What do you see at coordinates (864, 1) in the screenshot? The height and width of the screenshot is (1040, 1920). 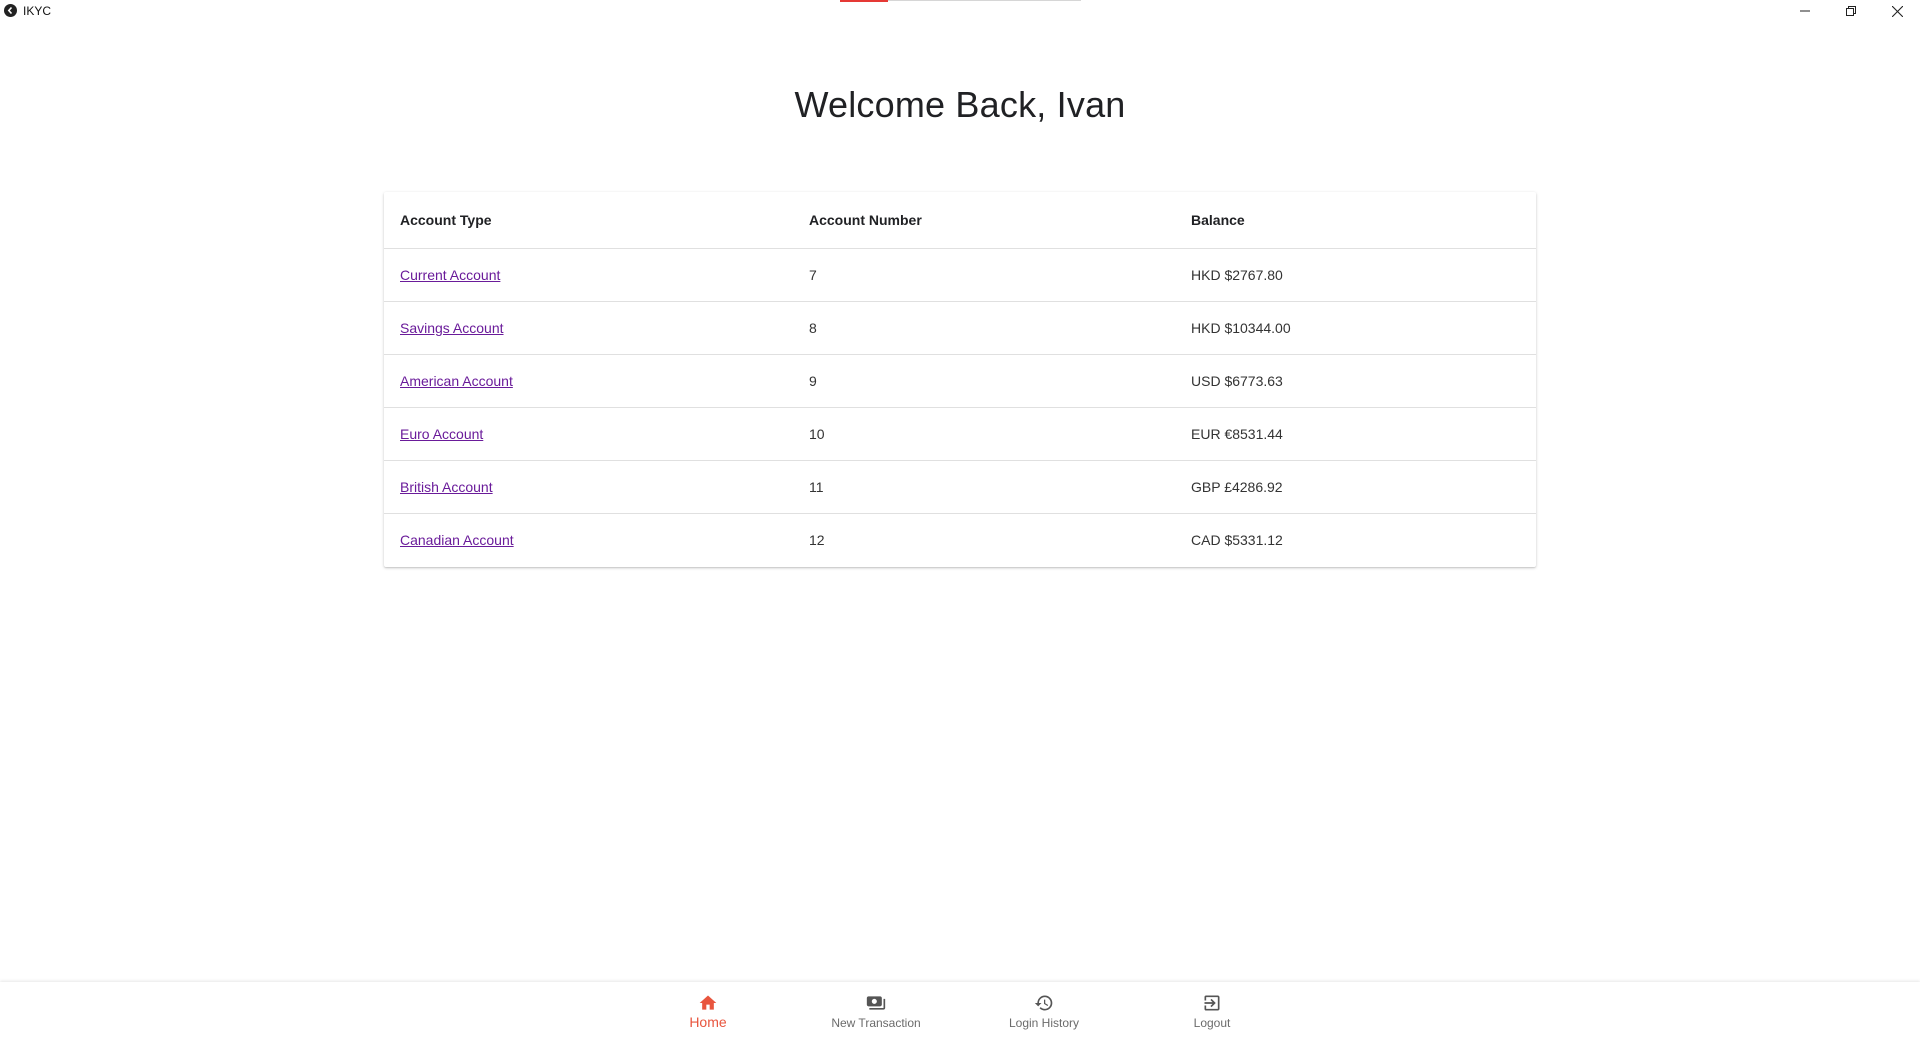 I see `loading-progress-fill` at bounding box center [864, 1].